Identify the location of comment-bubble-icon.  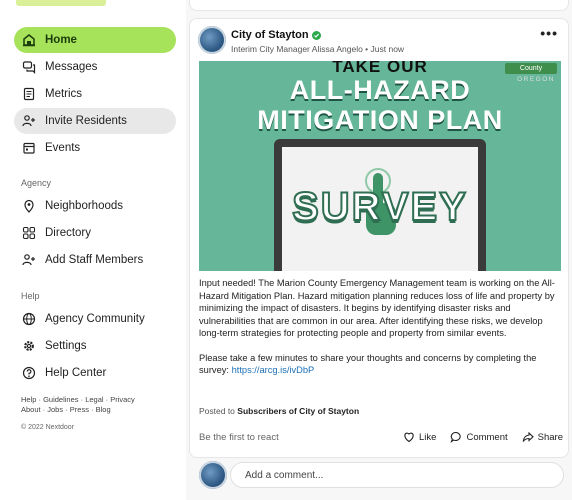
(456, 437).